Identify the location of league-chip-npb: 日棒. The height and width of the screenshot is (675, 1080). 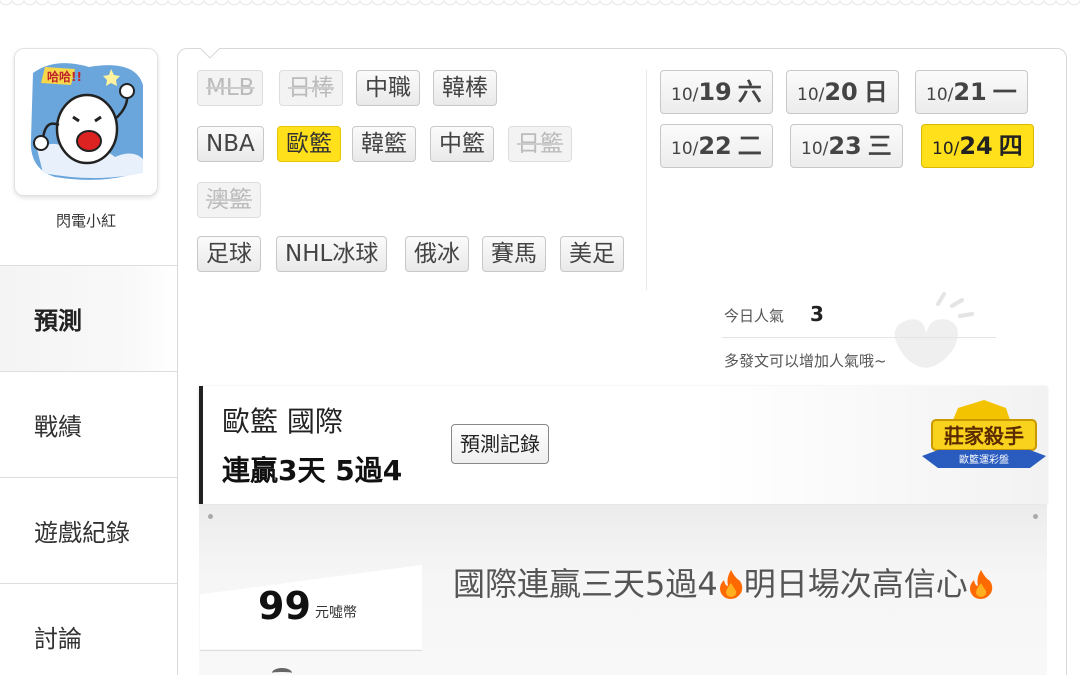
(311, 88).